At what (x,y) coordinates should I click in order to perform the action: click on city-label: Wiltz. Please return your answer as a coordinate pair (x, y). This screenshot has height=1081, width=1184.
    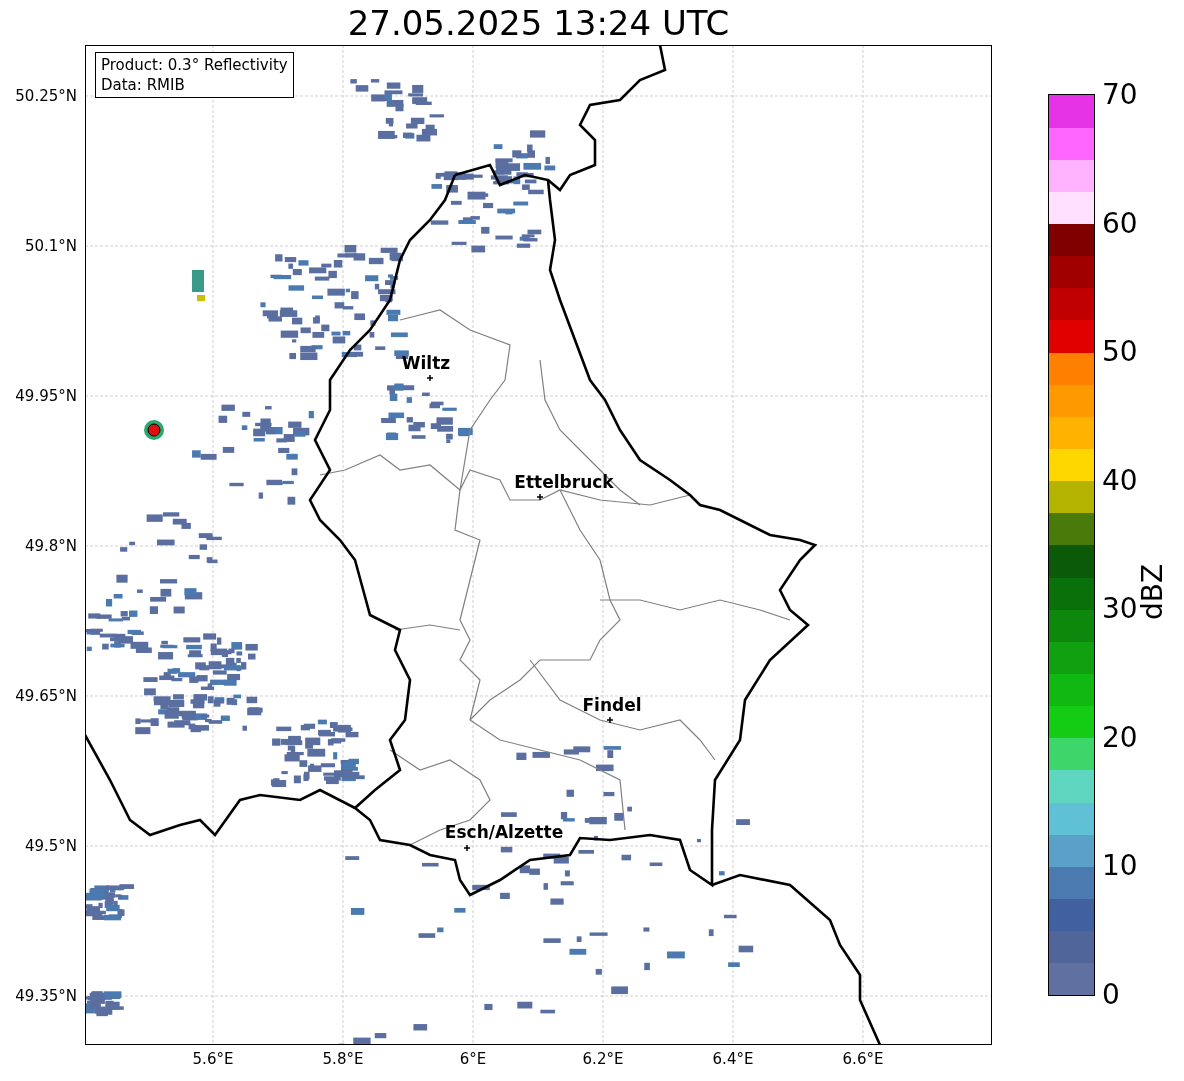
    Looking at the image, I should click on (426, 363).